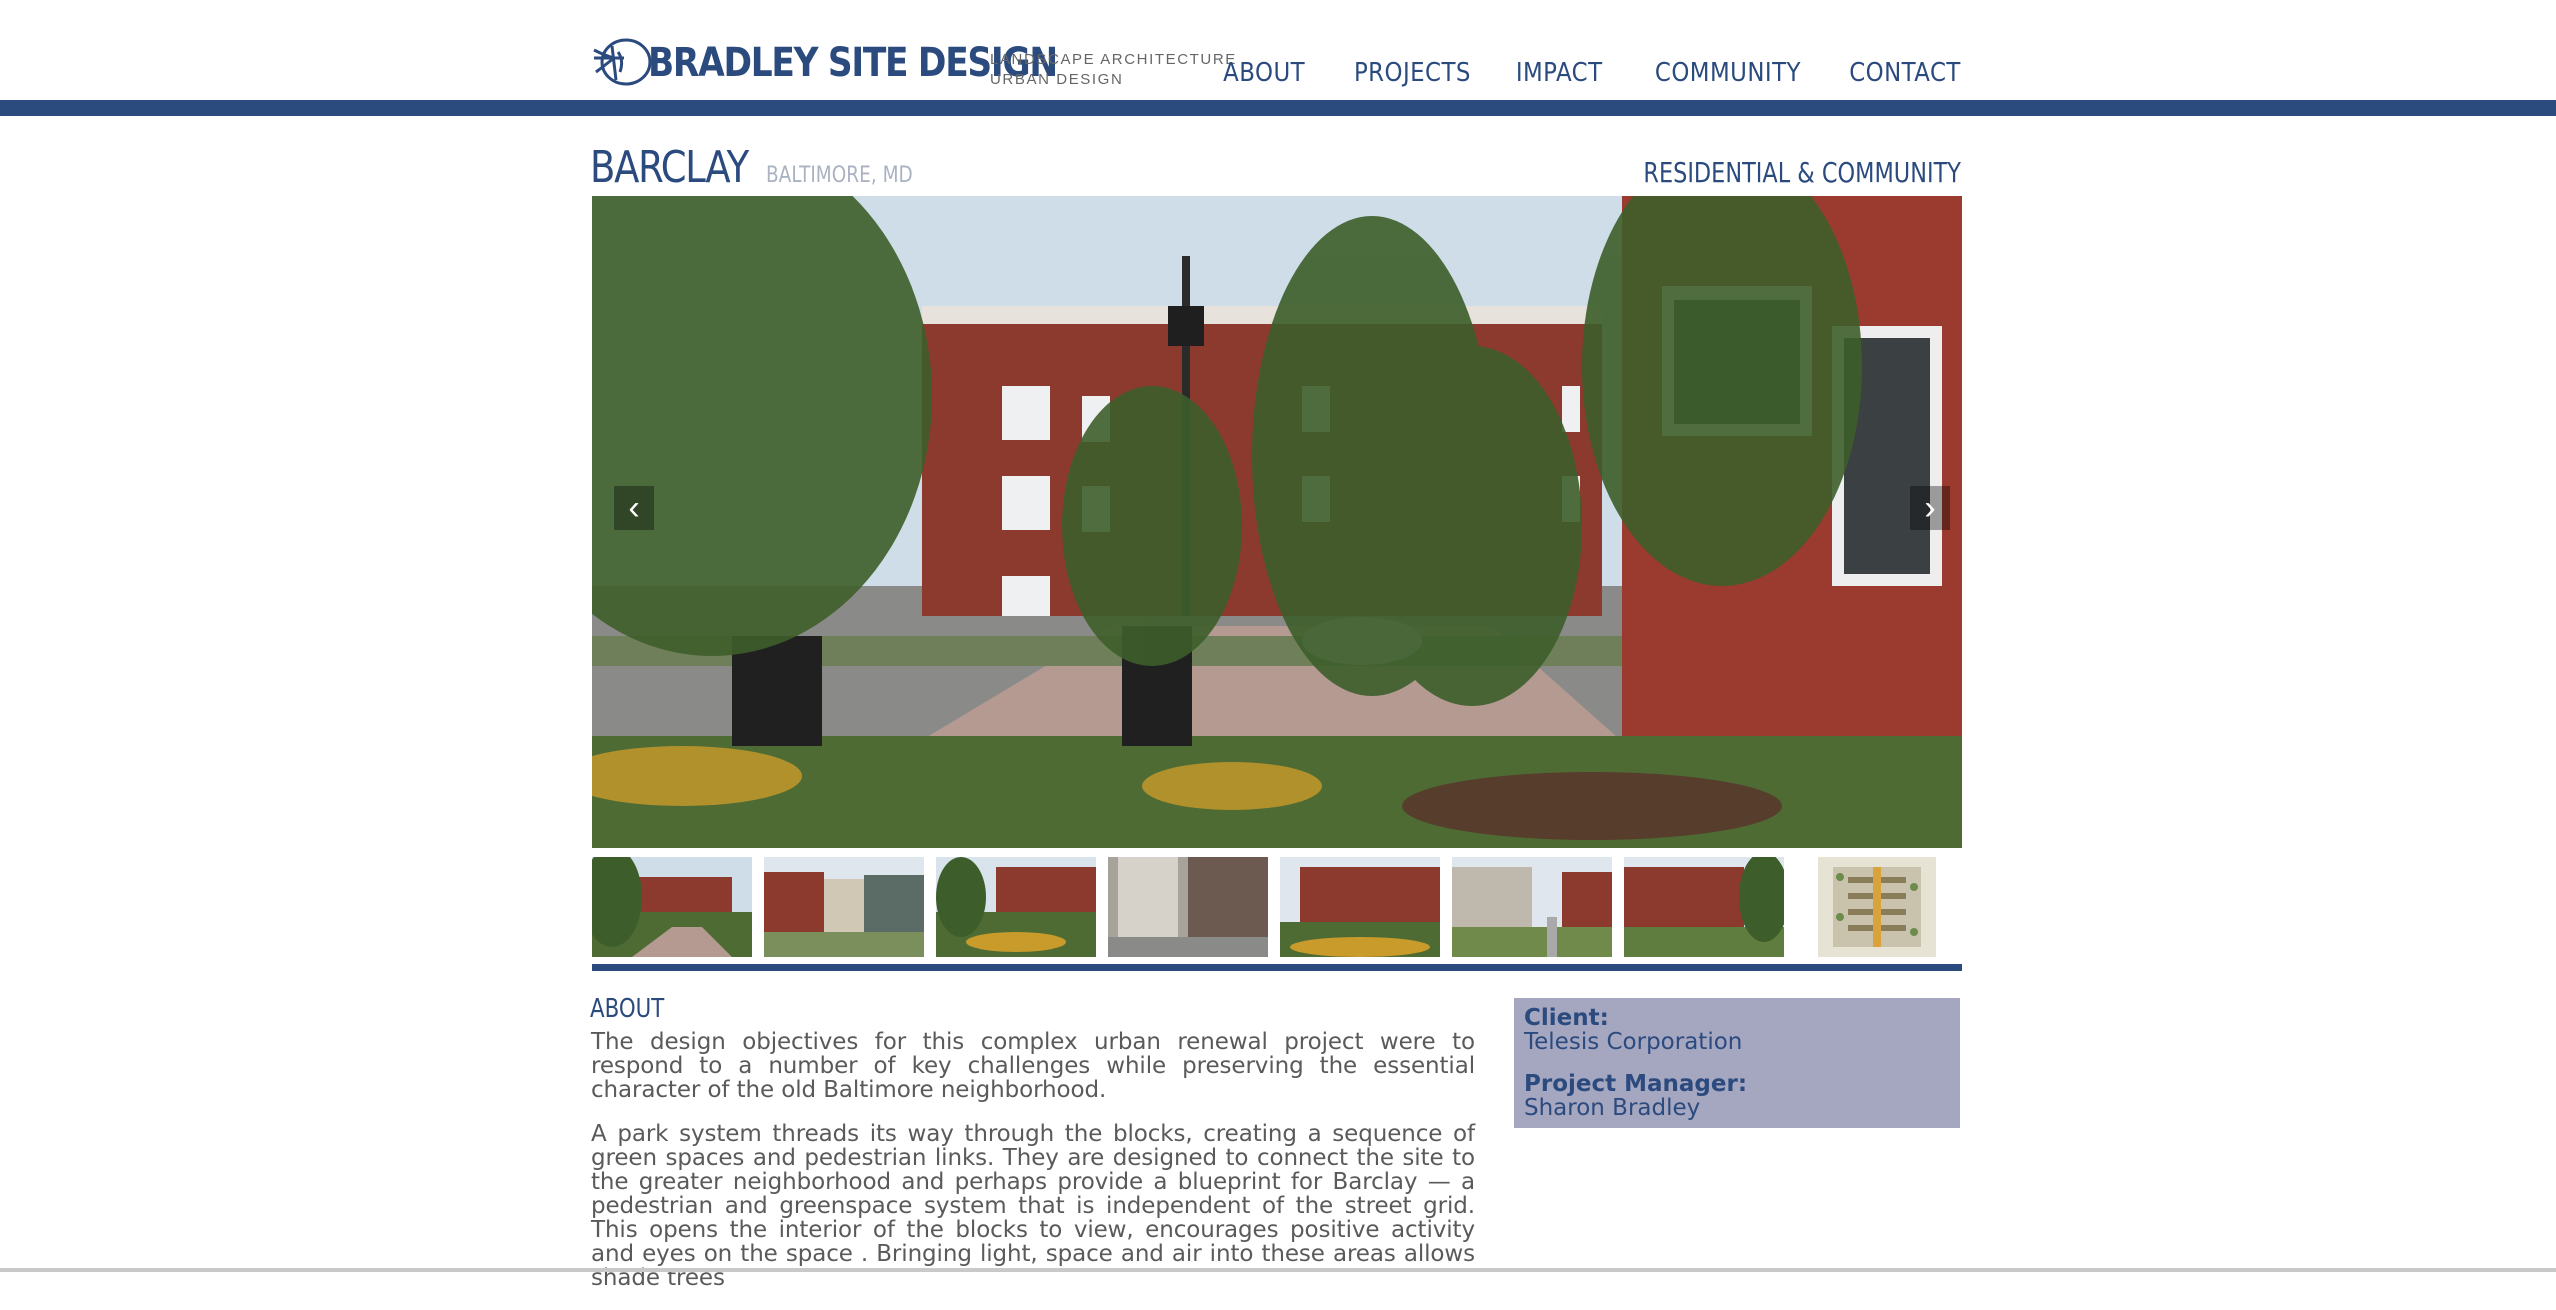 The width and height of the screenshot is (2556, 1310). Describe the element at coordinates (1278, 108) in the screenshot. I see `header-divider` at that location.